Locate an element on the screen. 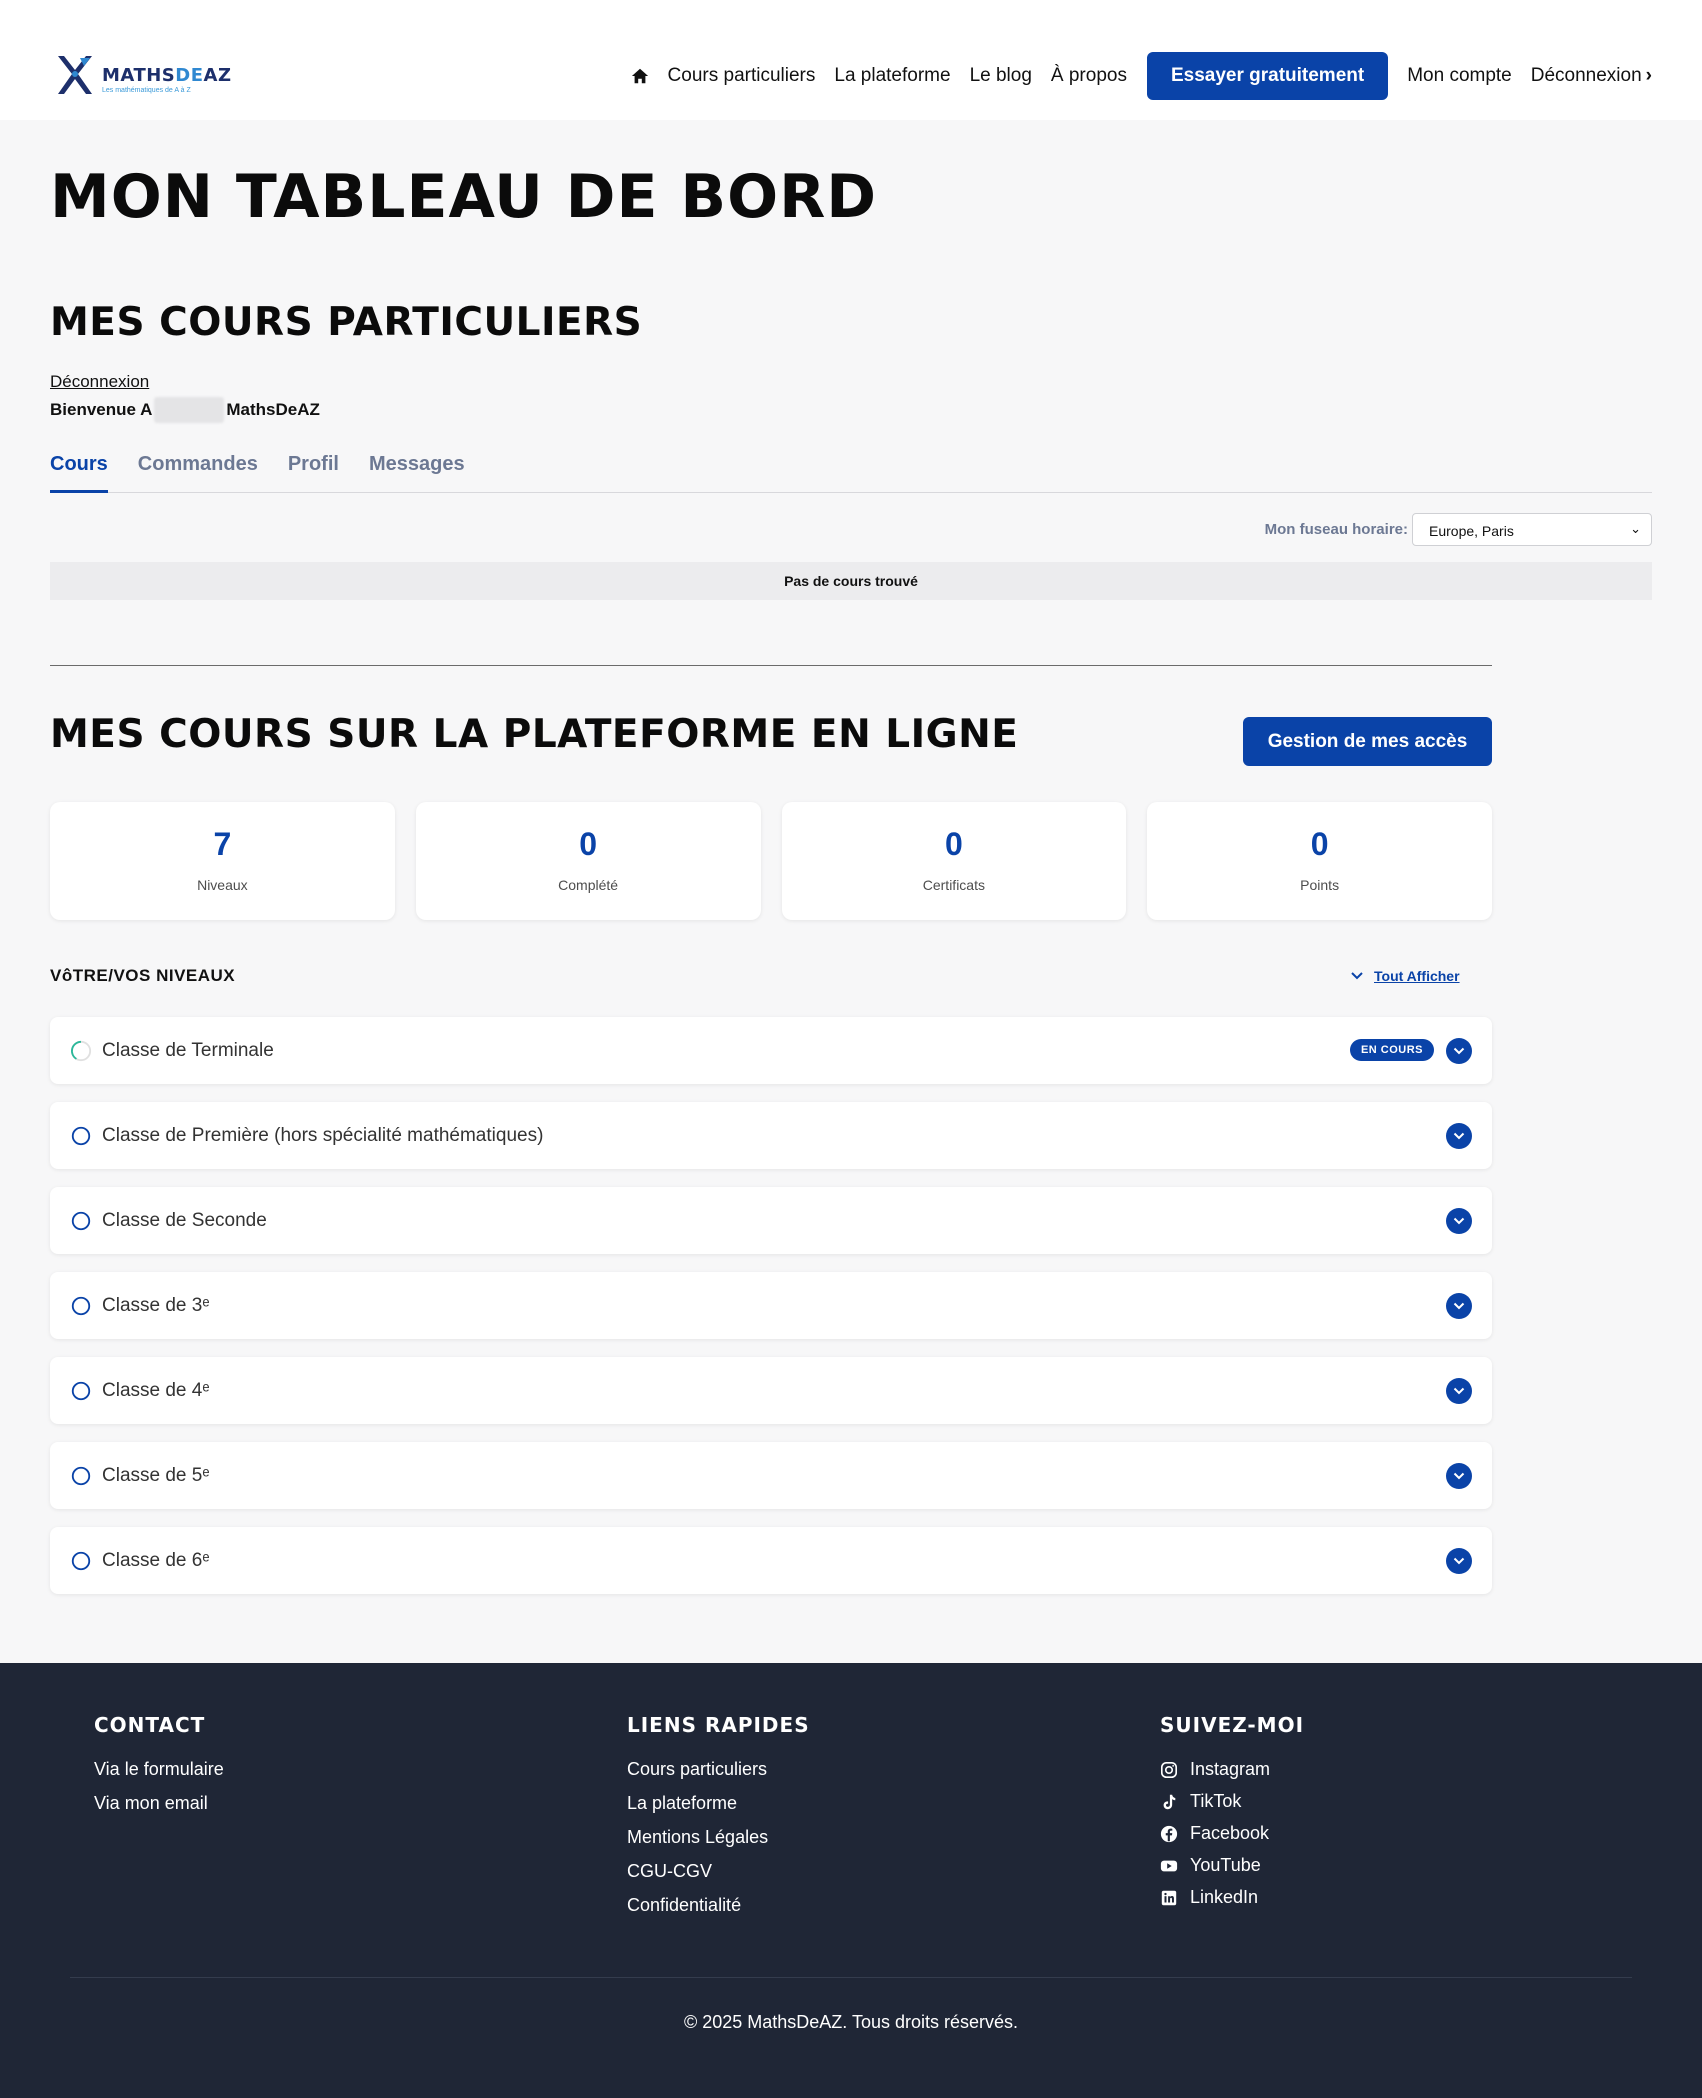 The height and width of the screenshot is (2098, 1702). stat-label: Niveaux is located at coordinates (222, 885).